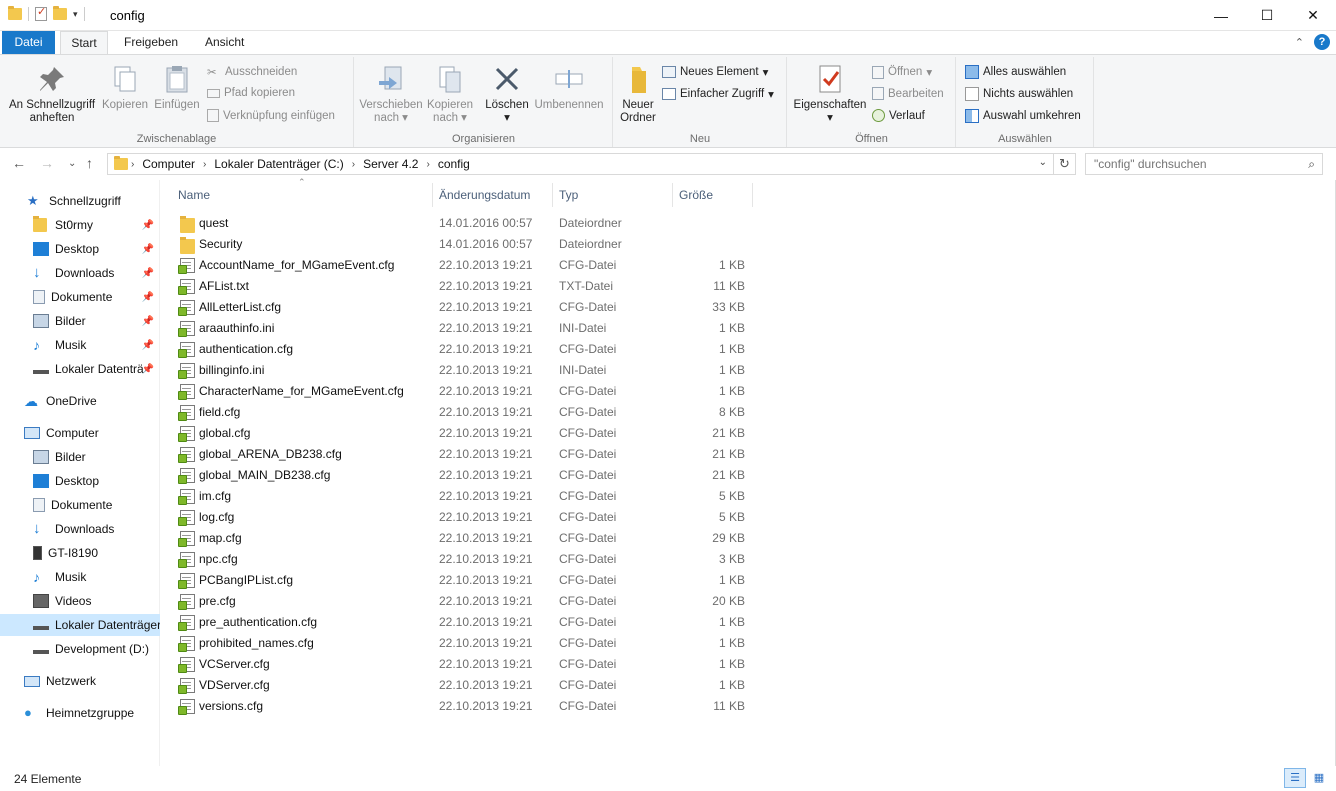 The image size is (1336, 791). What do you see at coordinates (713, 195) in the screenshot?
I see `column-size: Größe` at bounding box center [713, 195].